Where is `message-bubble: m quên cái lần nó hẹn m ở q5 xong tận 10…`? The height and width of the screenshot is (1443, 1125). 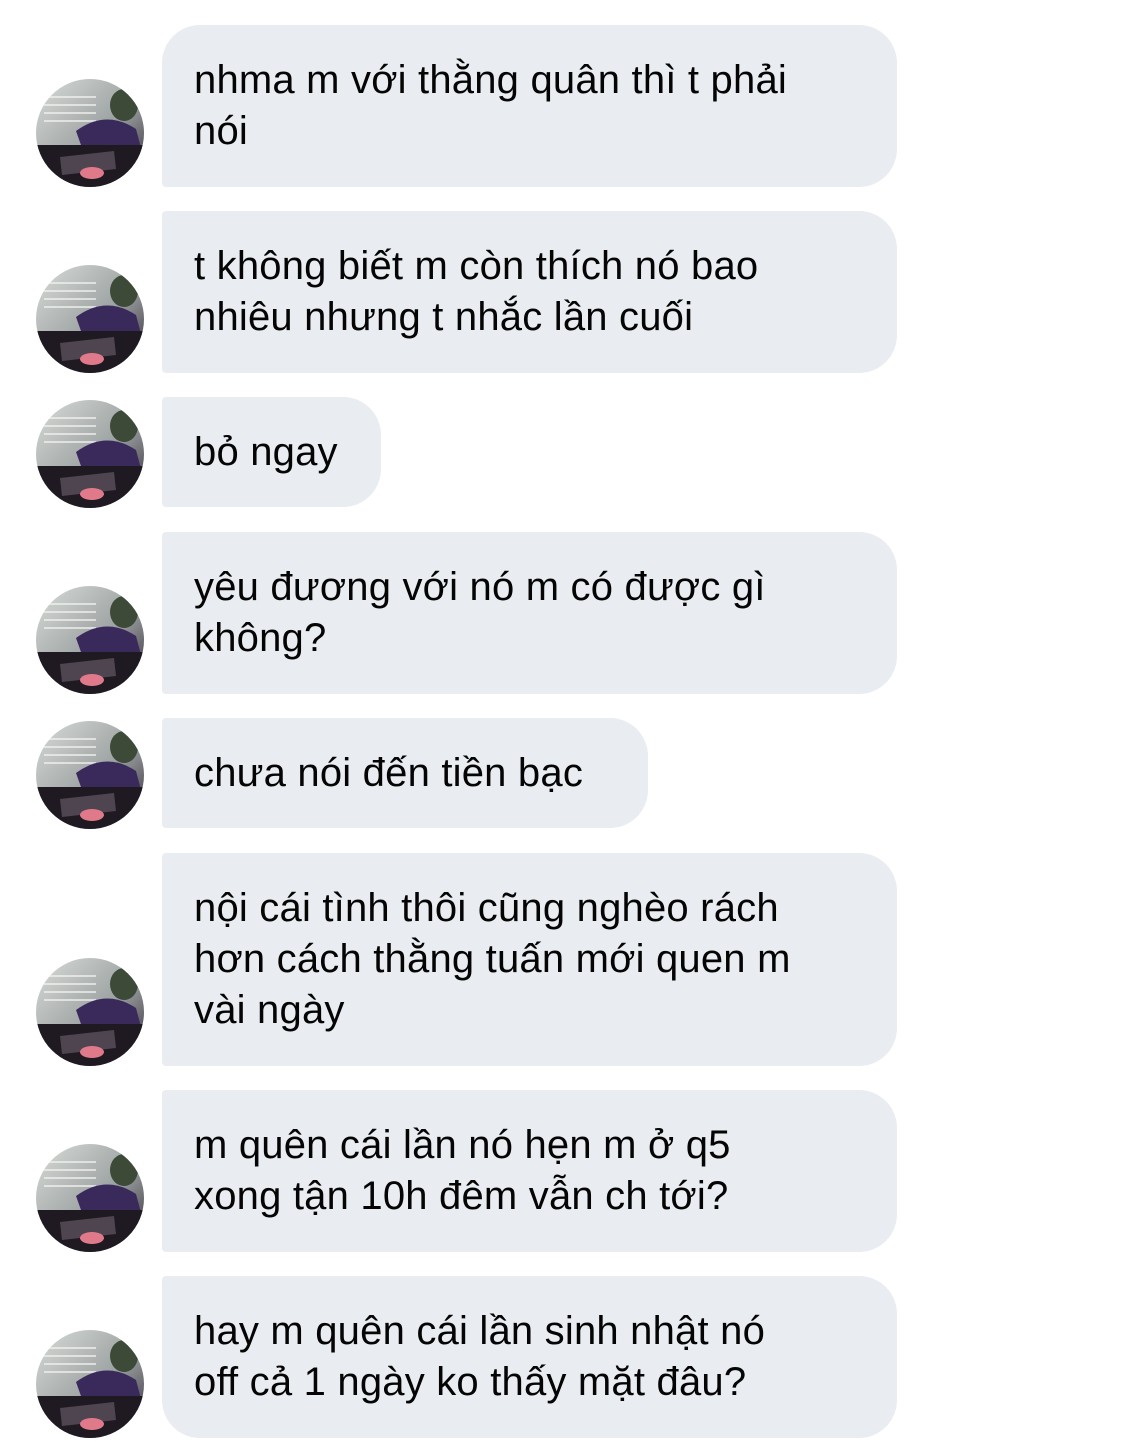
message-bubble: m quên cái lần nó hẹn m ở q5 xong tận 10… is located at coordinates (529, 1171).